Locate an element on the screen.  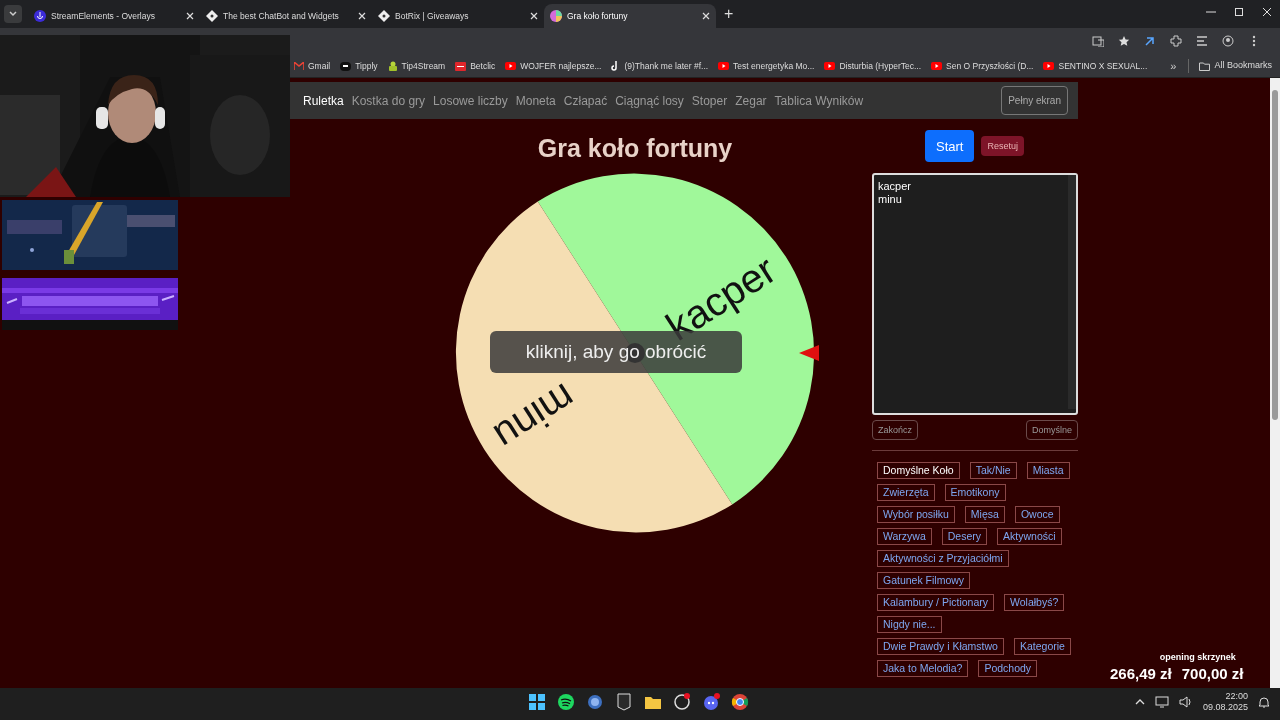
nav-link: Kostka do gry is located at coordinates (388, 100).